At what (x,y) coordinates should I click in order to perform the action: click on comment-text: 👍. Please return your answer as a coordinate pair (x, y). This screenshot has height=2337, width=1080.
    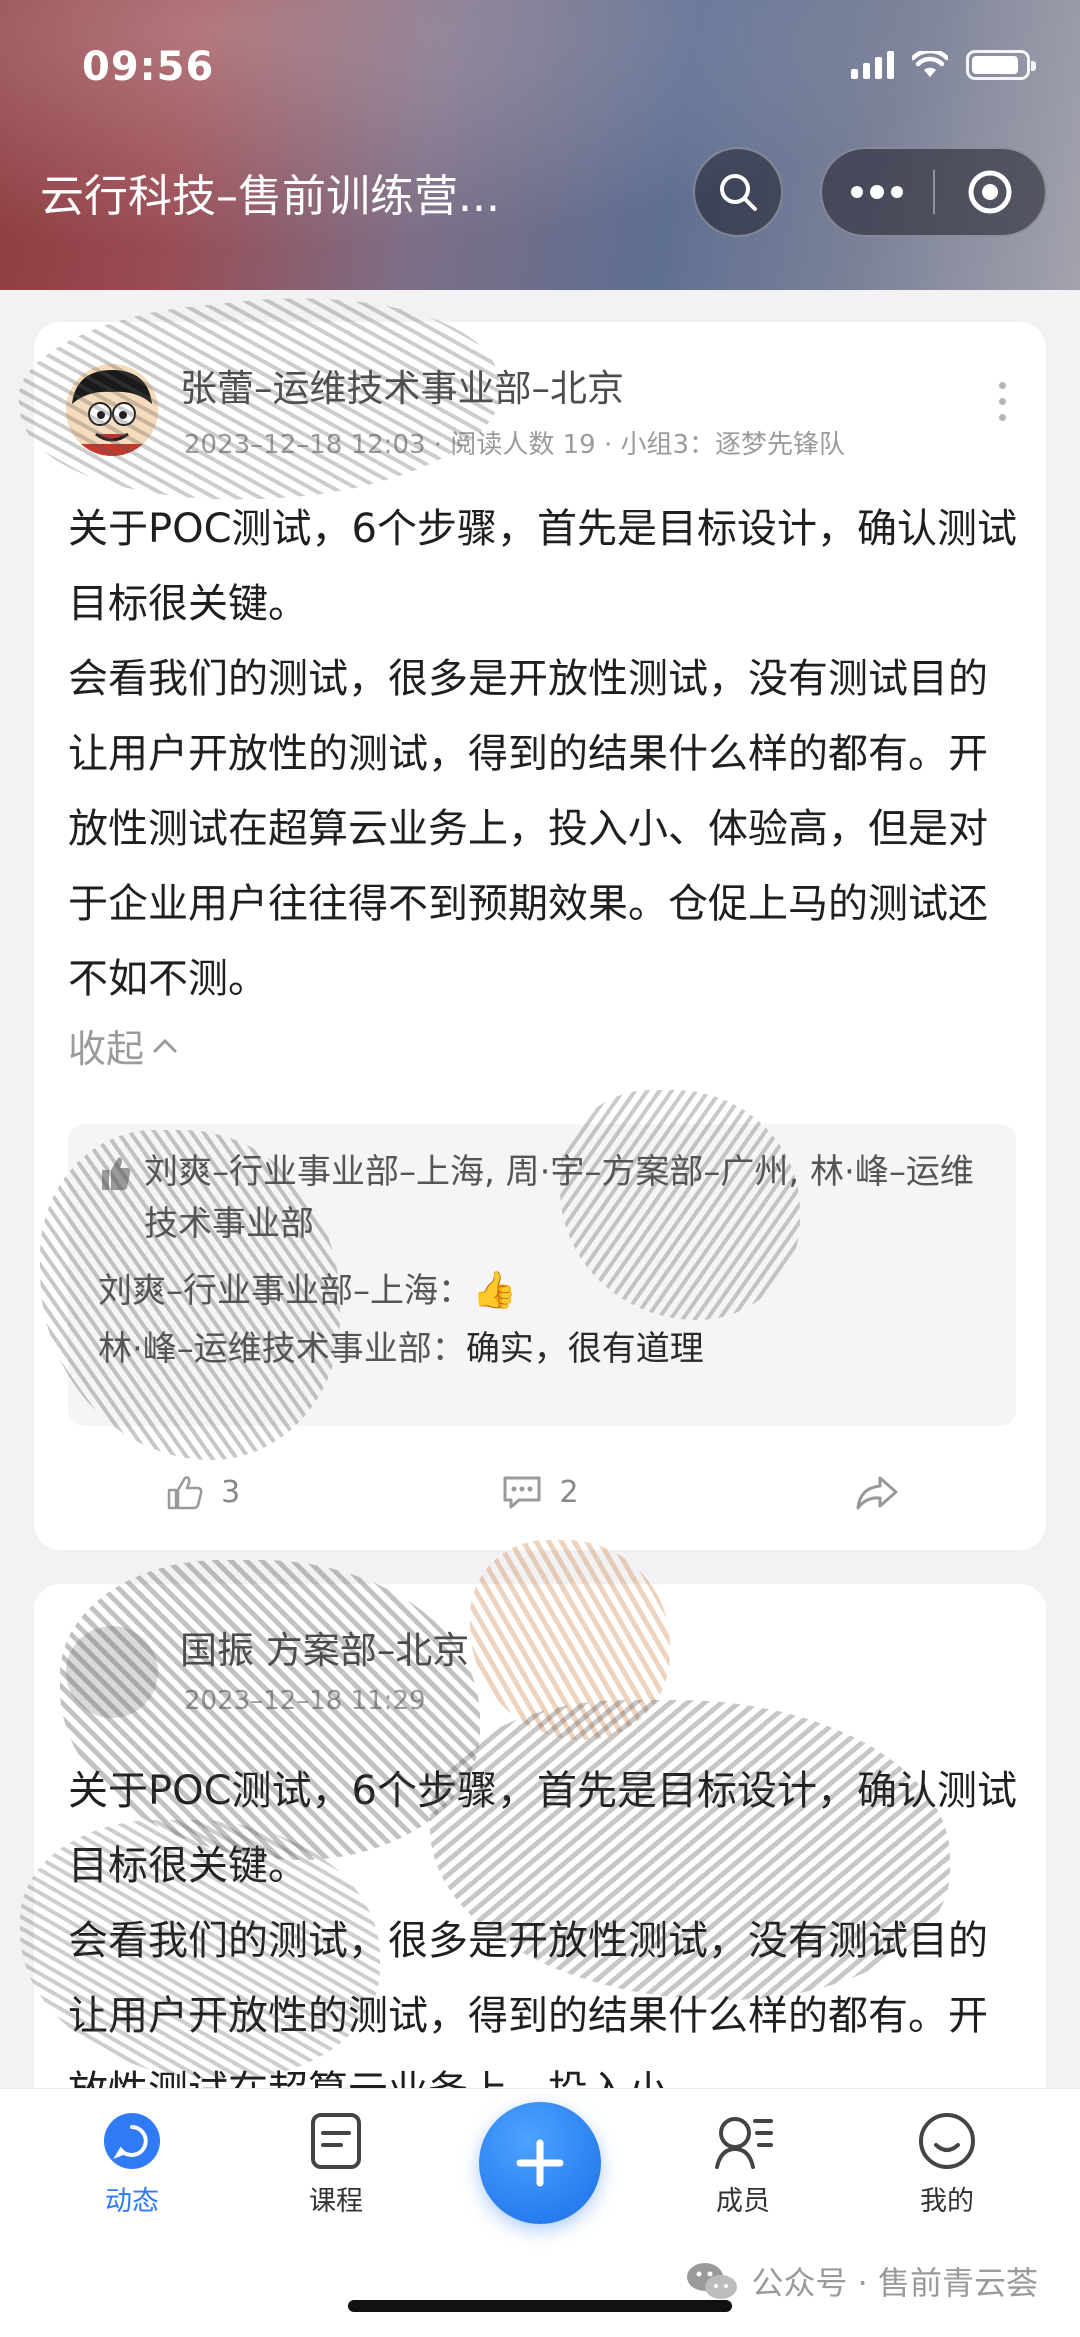
    Looking at the image, I should click on (494, 1290).